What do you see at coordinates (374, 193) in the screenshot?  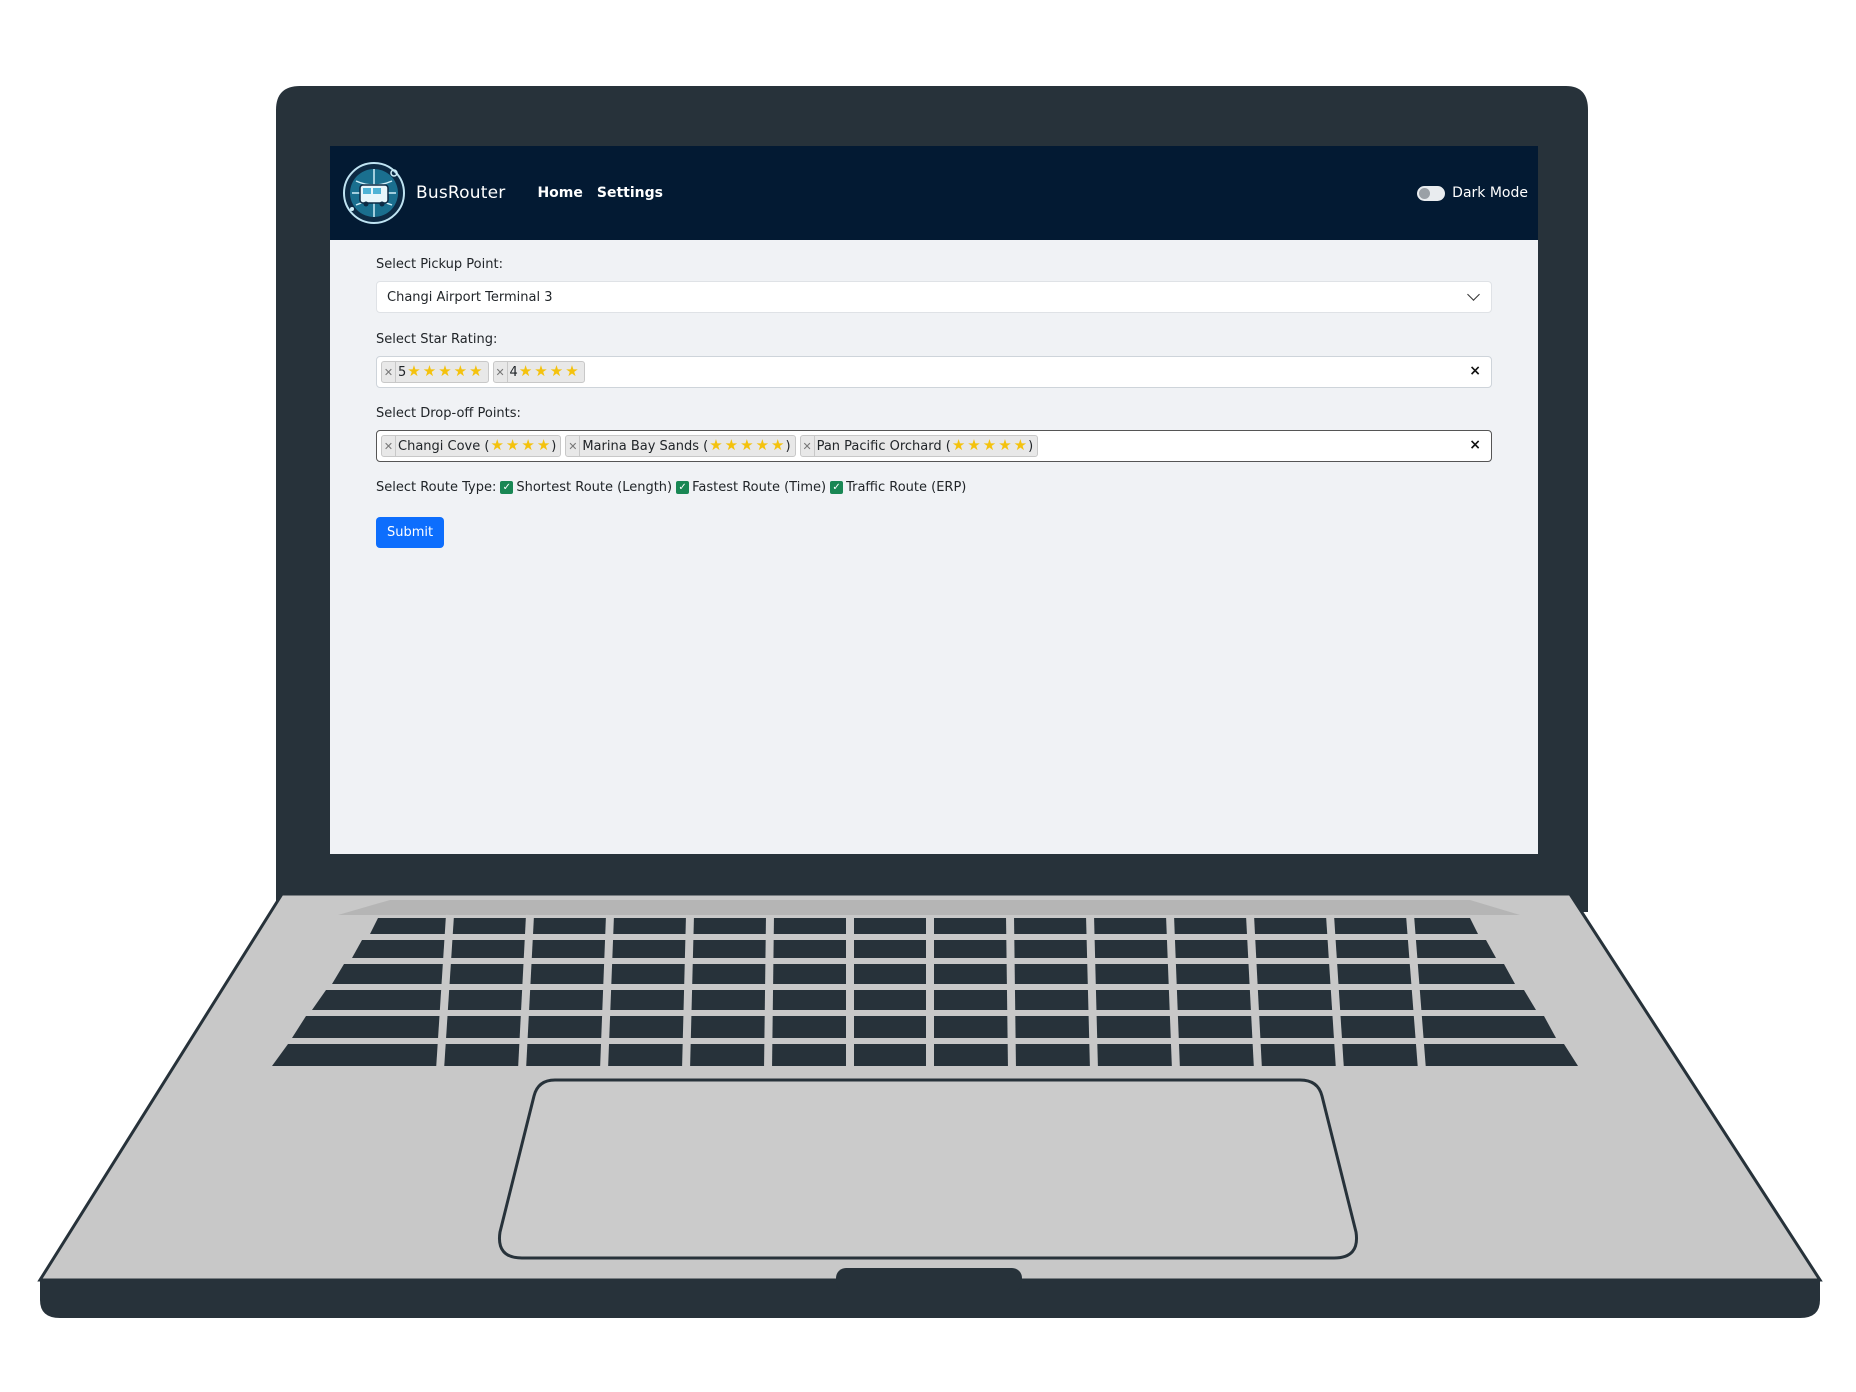 I see `busrouter-logo-icon` at bounding box center [374, 193].